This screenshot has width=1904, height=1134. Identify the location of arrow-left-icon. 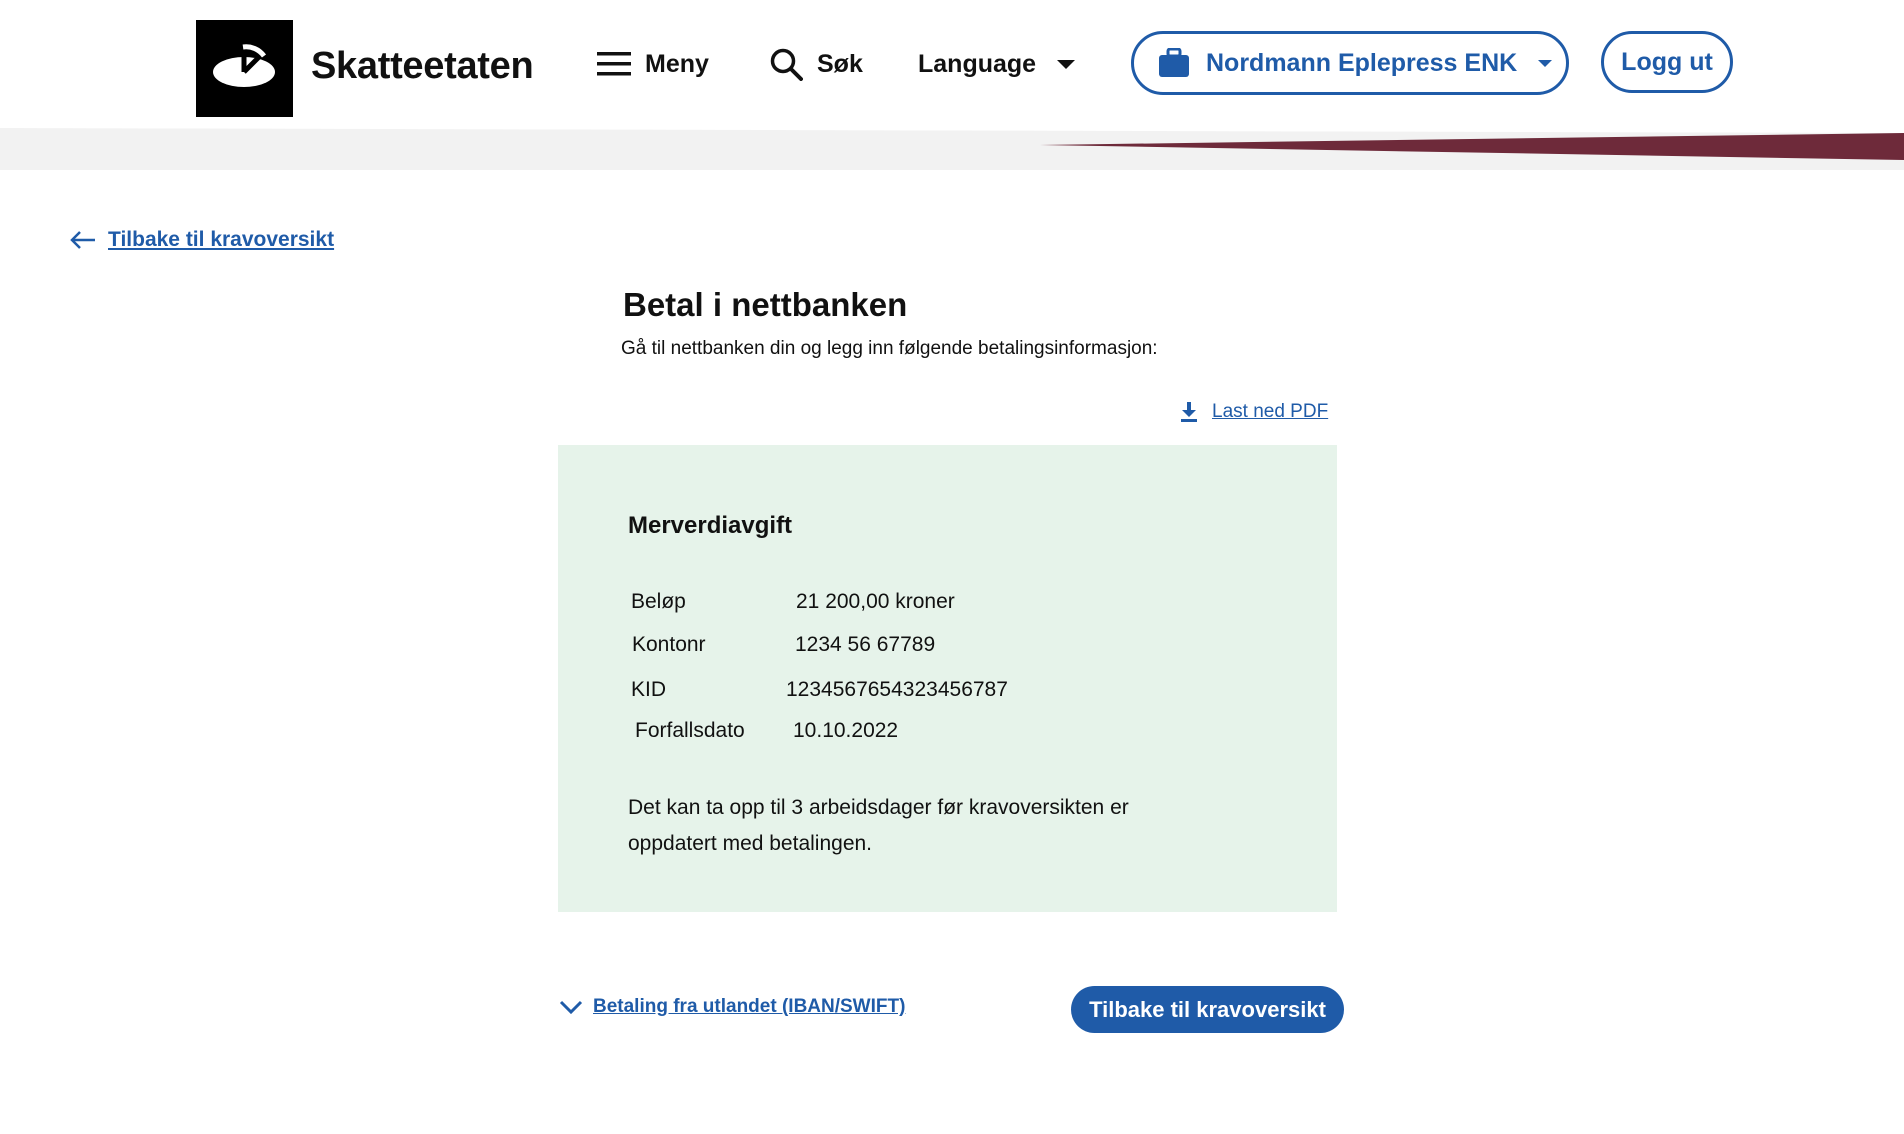
(82, 240).